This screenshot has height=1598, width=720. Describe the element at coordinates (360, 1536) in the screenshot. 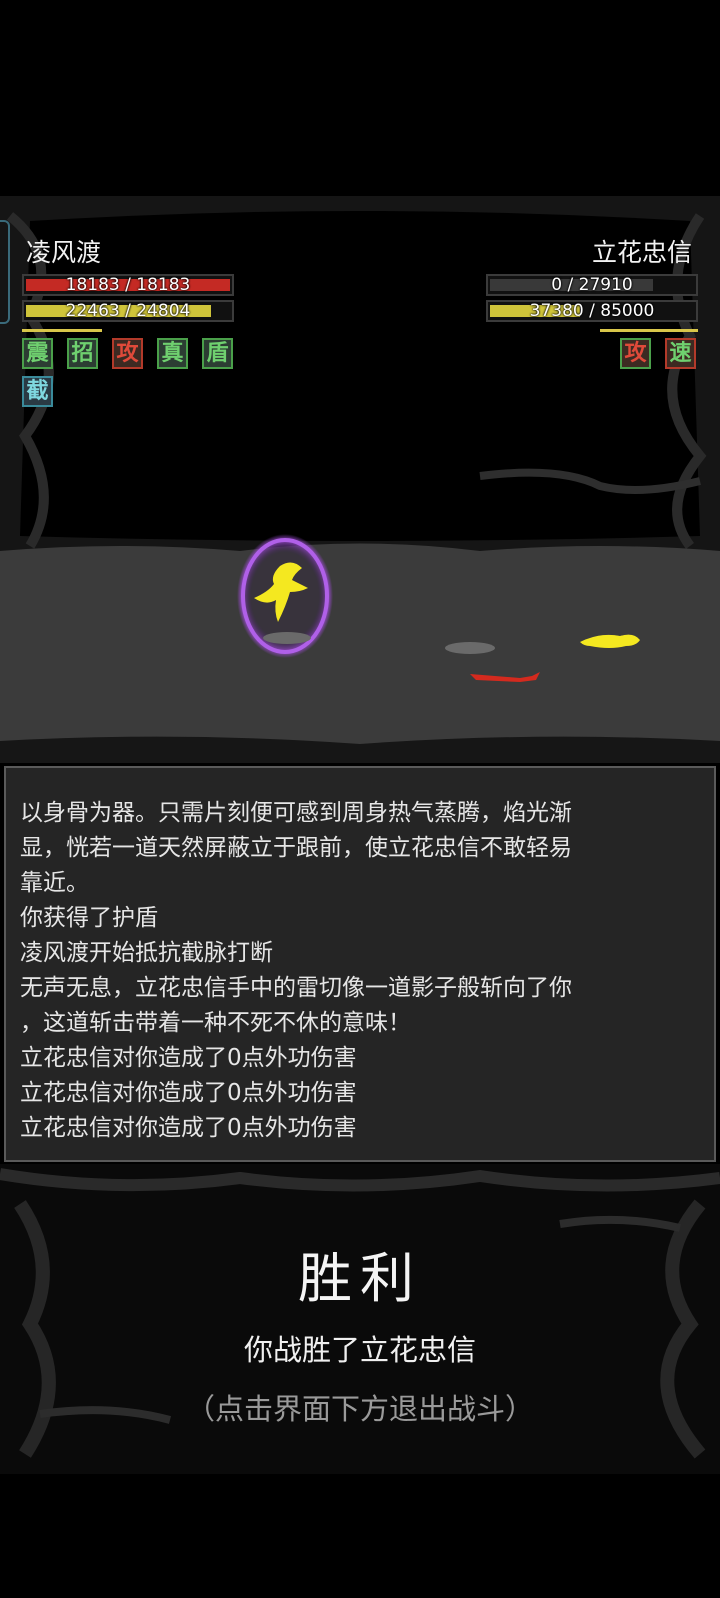

I see `bottom-black-bar` at that location.